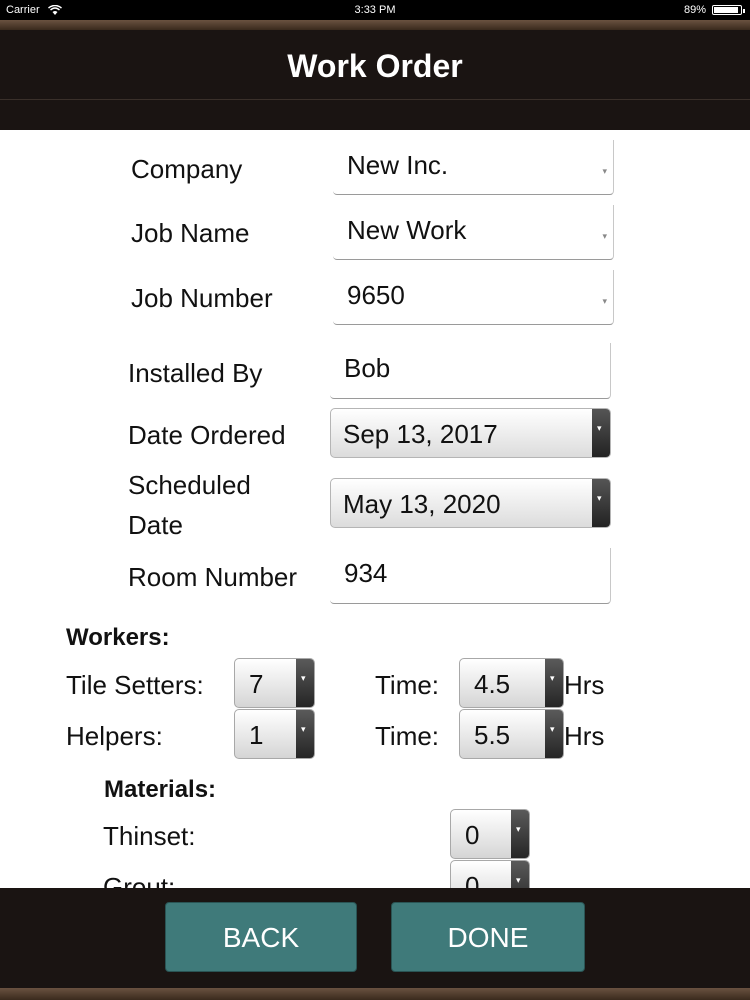 This screenshot has height=1000, width=750. Describe the element at coordinates (367, 368) in the screenshot. I see `installed-by-value: Bob` at that location.